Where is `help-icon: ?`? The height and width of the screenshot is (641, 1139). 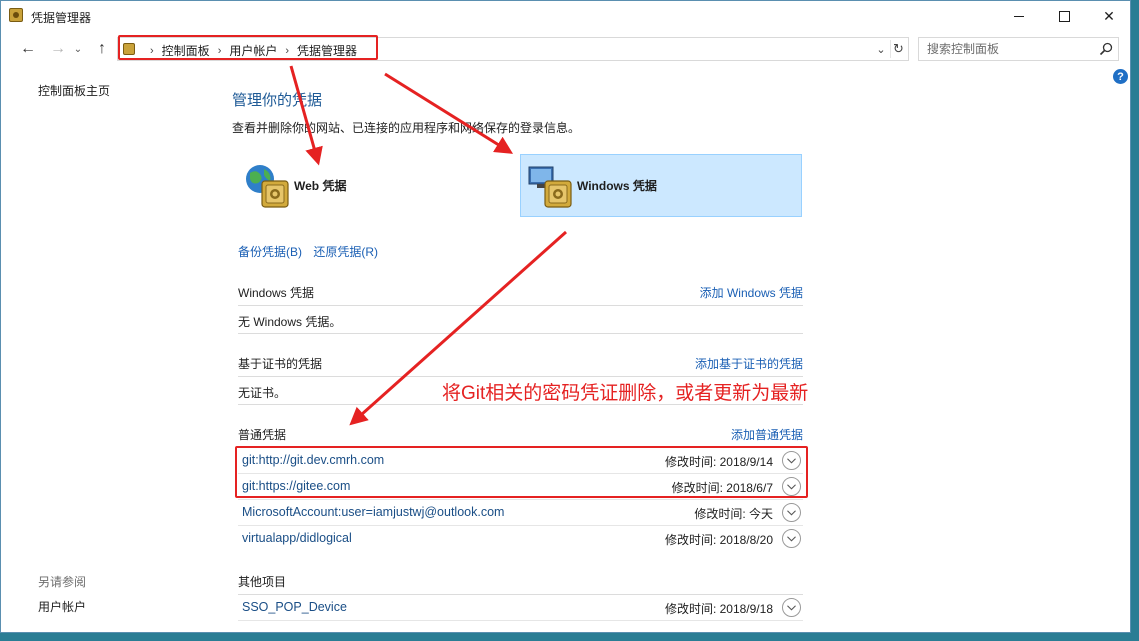 help-icon: ? is located at coordinates (1120, 76).